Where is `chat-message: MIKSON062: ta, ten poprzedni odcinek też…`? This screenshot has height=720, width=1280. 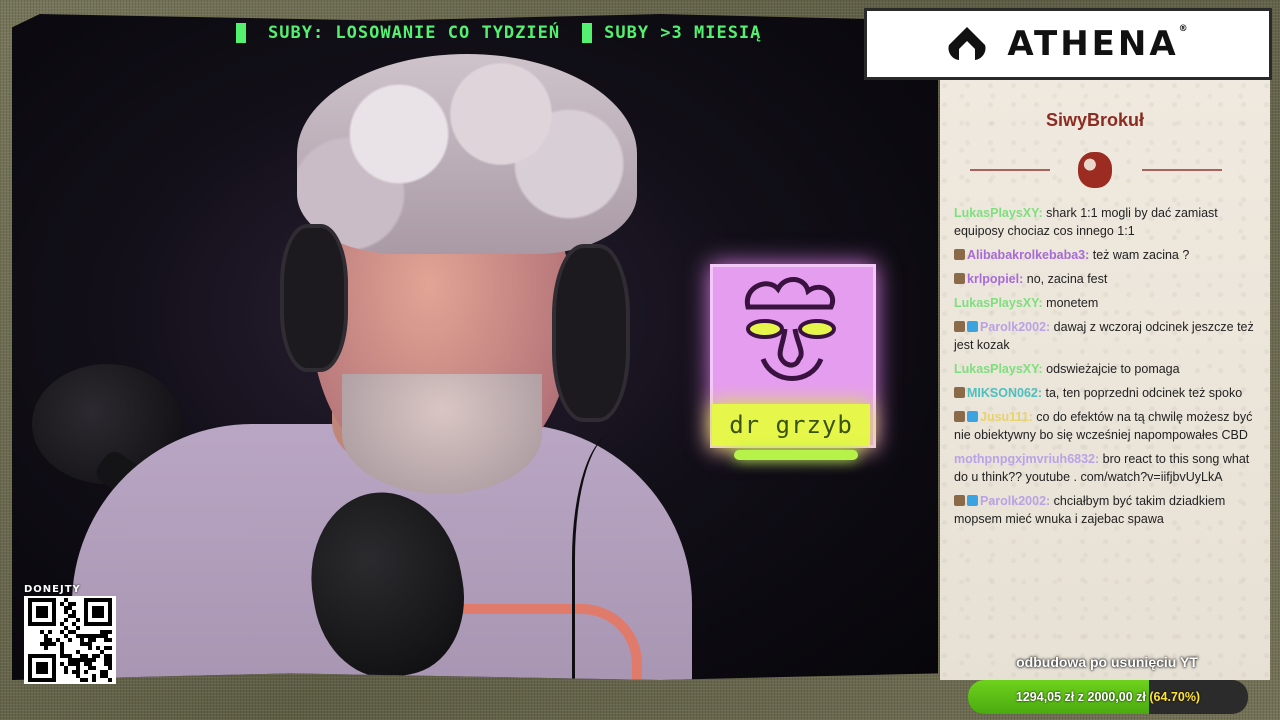 chat-message: MIKSON062: ta, ten poprzedni odcinek też… is located at coordinates (1104, 393).